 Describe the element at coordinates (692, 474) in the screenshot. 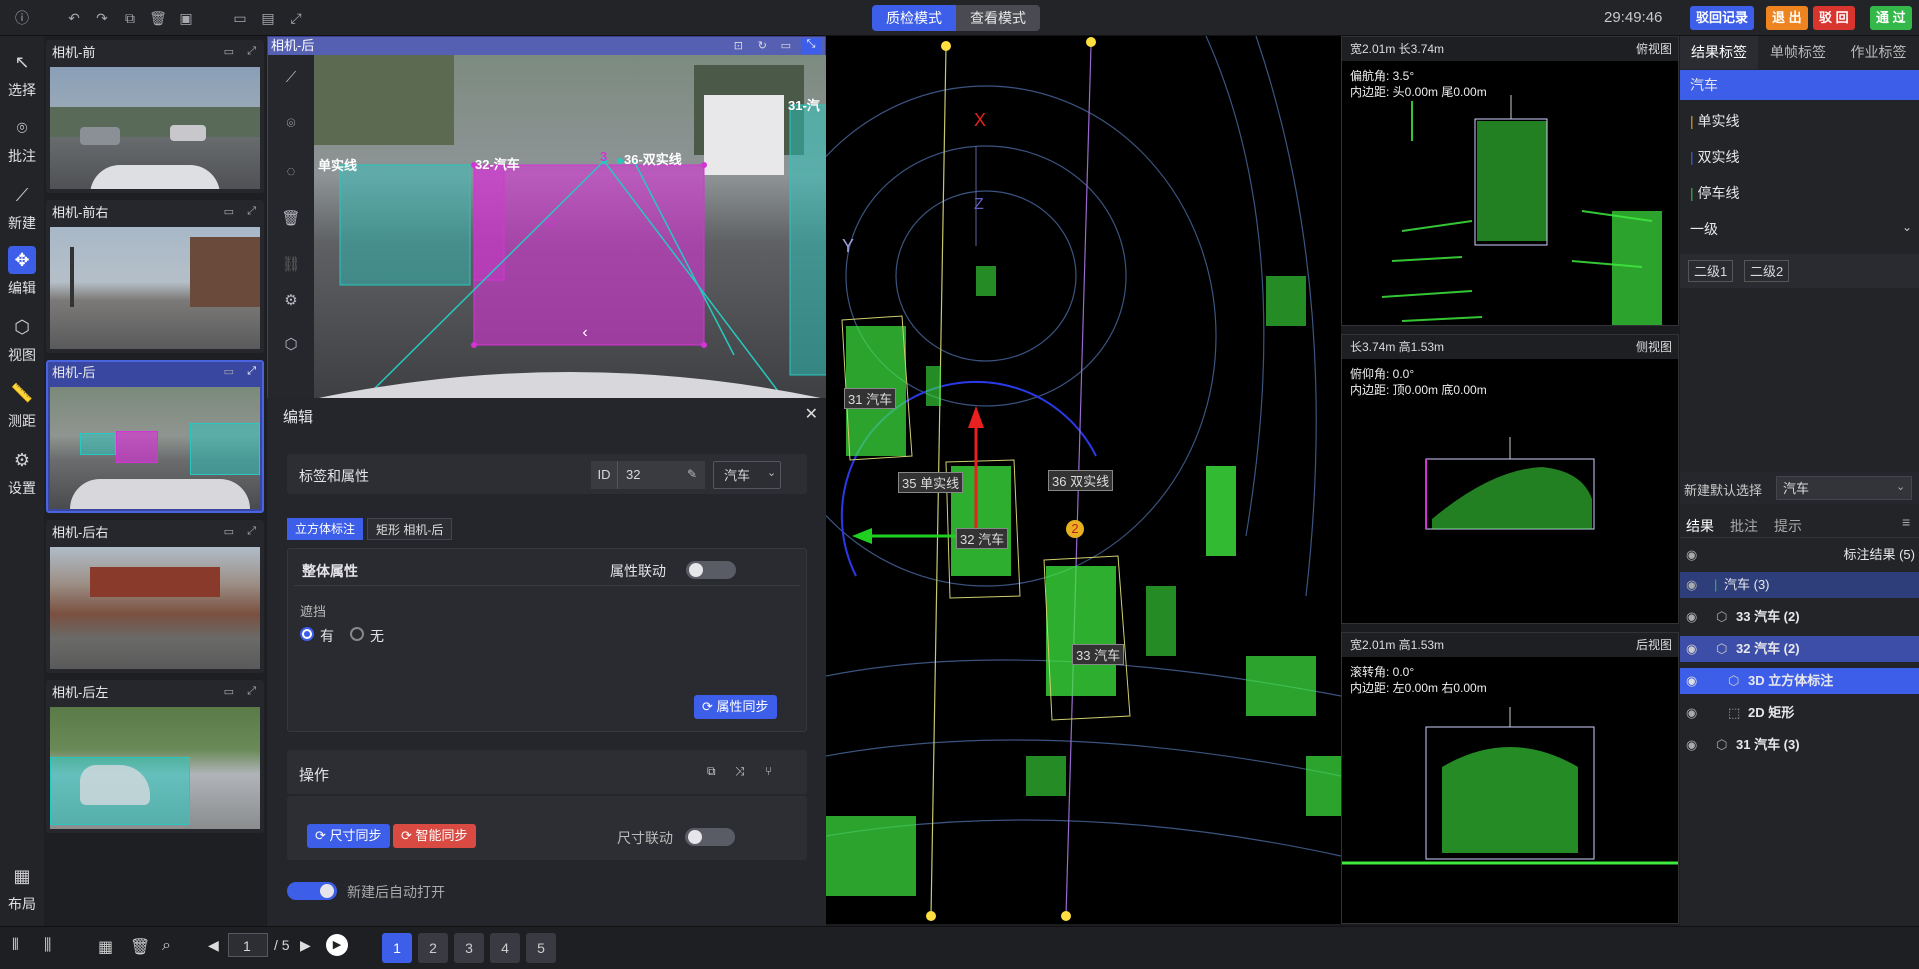

I see `pencil-icon: ✎` at that location.